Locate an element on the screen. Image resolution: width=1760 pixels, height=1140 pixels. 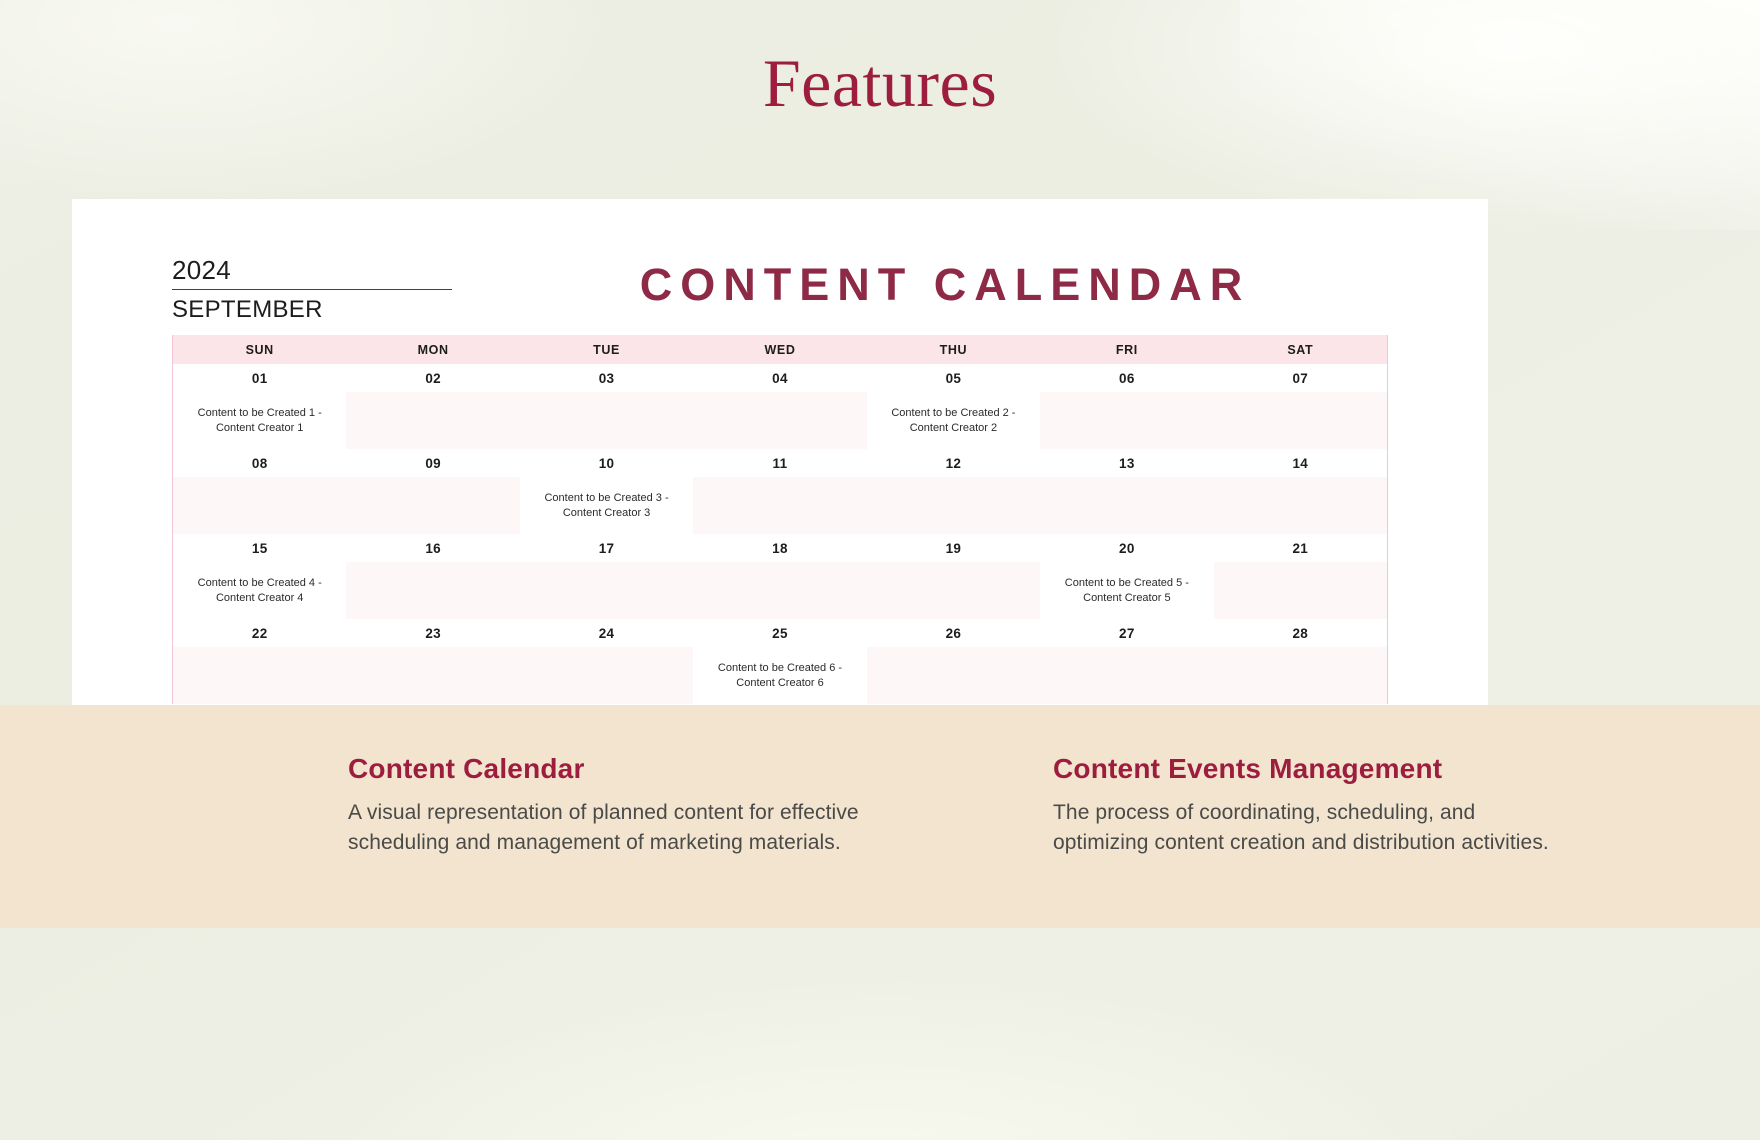
day-header-wed: WED is located at coordinates (780, 349).